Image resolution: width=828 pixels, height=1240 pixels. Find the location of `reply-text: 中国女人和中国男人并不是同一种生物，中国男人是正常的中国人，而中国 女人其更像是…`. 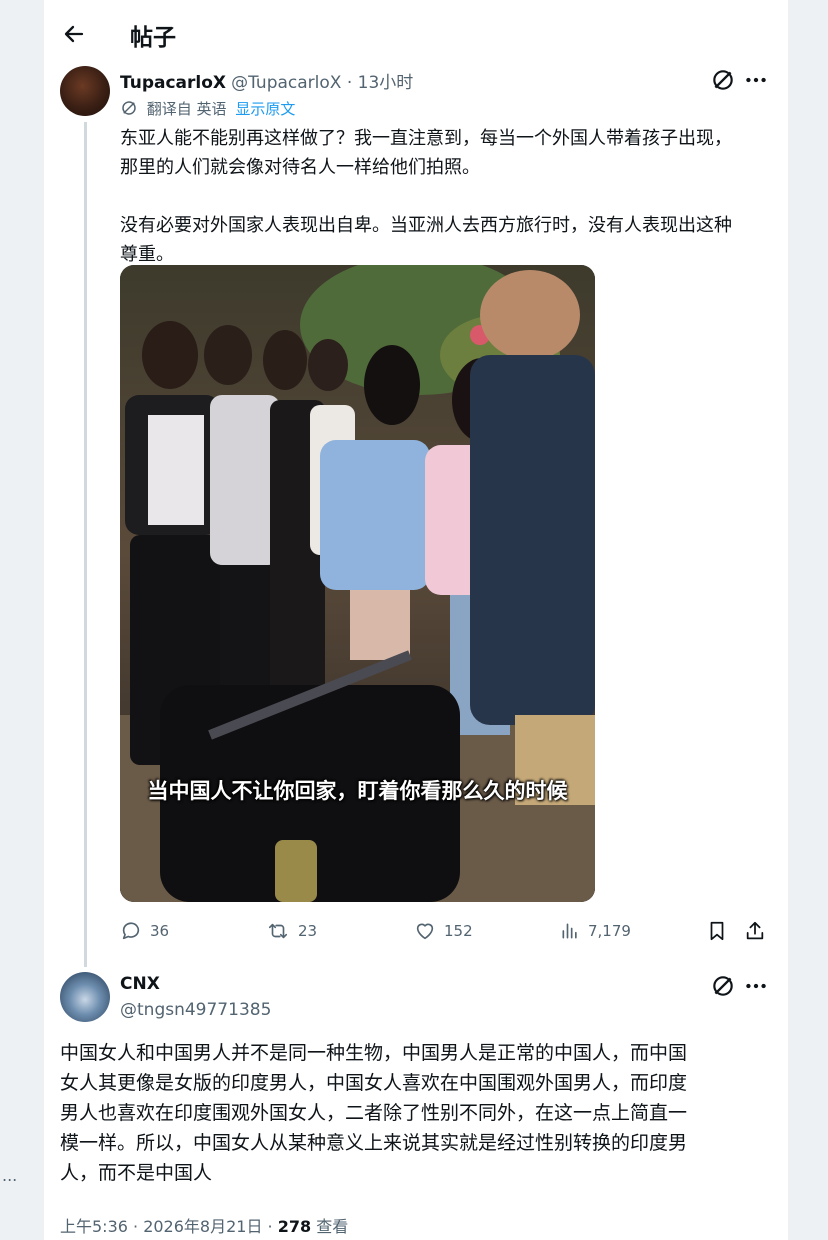

reply-text: 中国女人和中国男人并不是同一种生物，中国男人是正常的中国人，而中国 女人其更像是… is located at coordinates (374, 1113).